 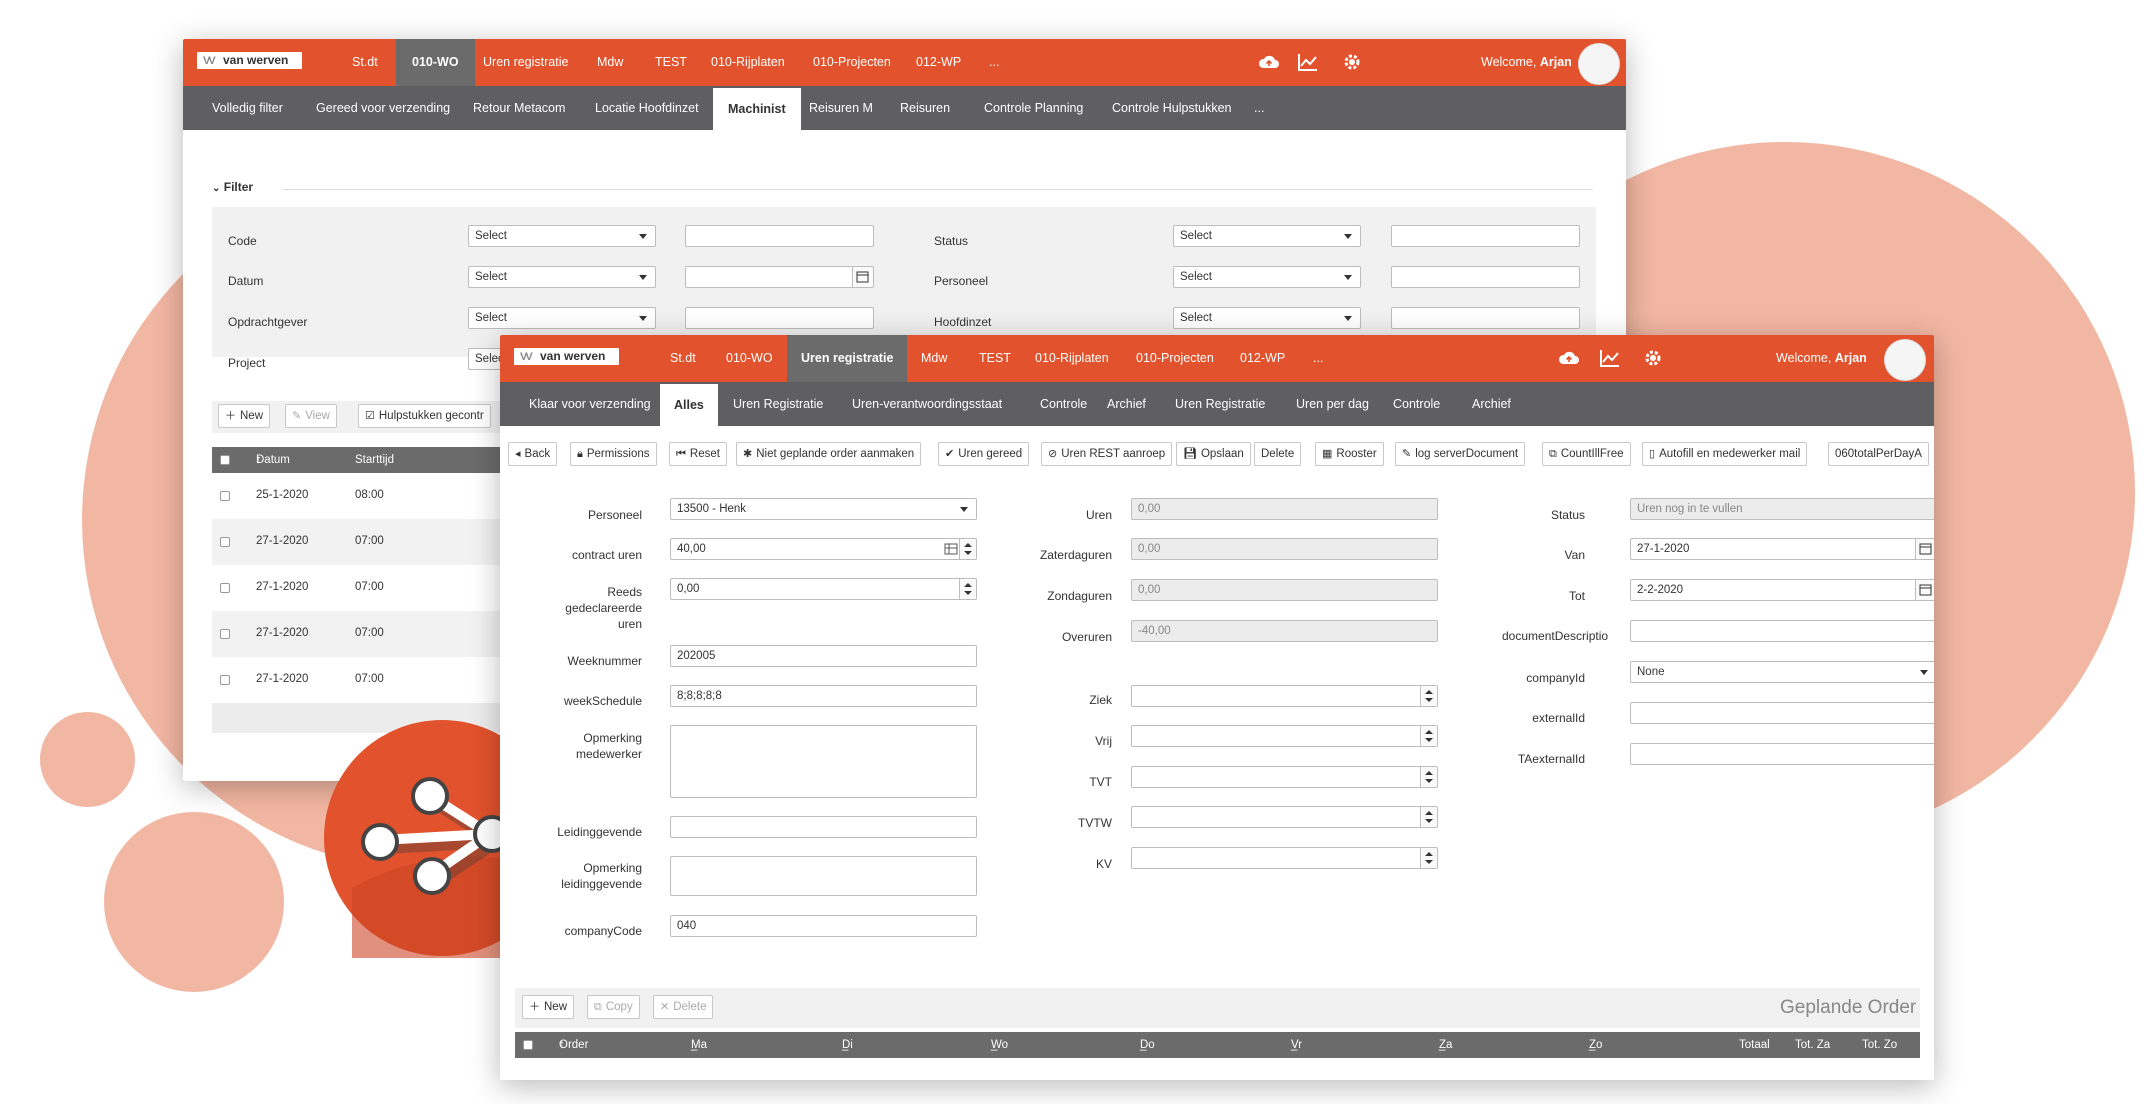 What do you see at coordinates (749, 358) in the screenshot?
I see `front-nav-010wo: 010-WO` at bounding box center [749, 358].